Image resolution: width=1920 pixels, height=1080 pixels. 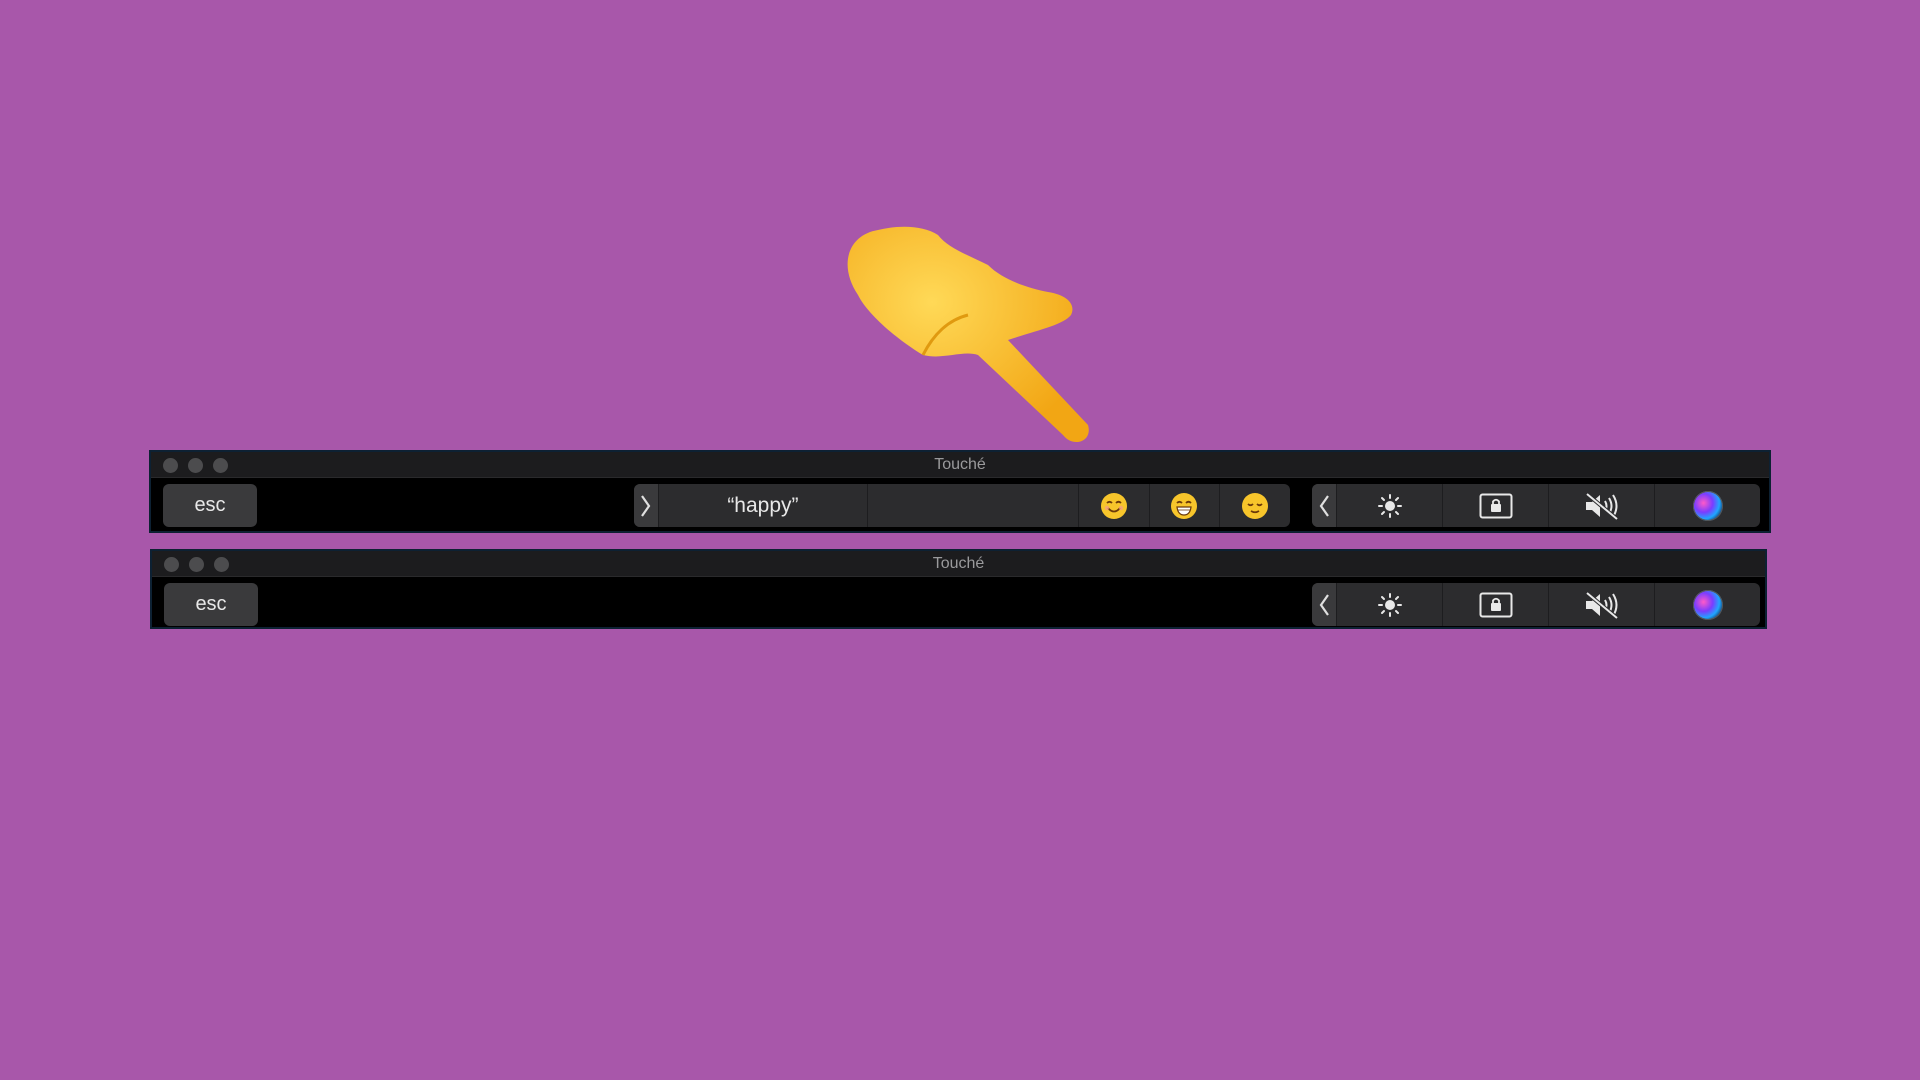 I want to click on touch-bar: esc “happy”, so click(x=960, y=505).